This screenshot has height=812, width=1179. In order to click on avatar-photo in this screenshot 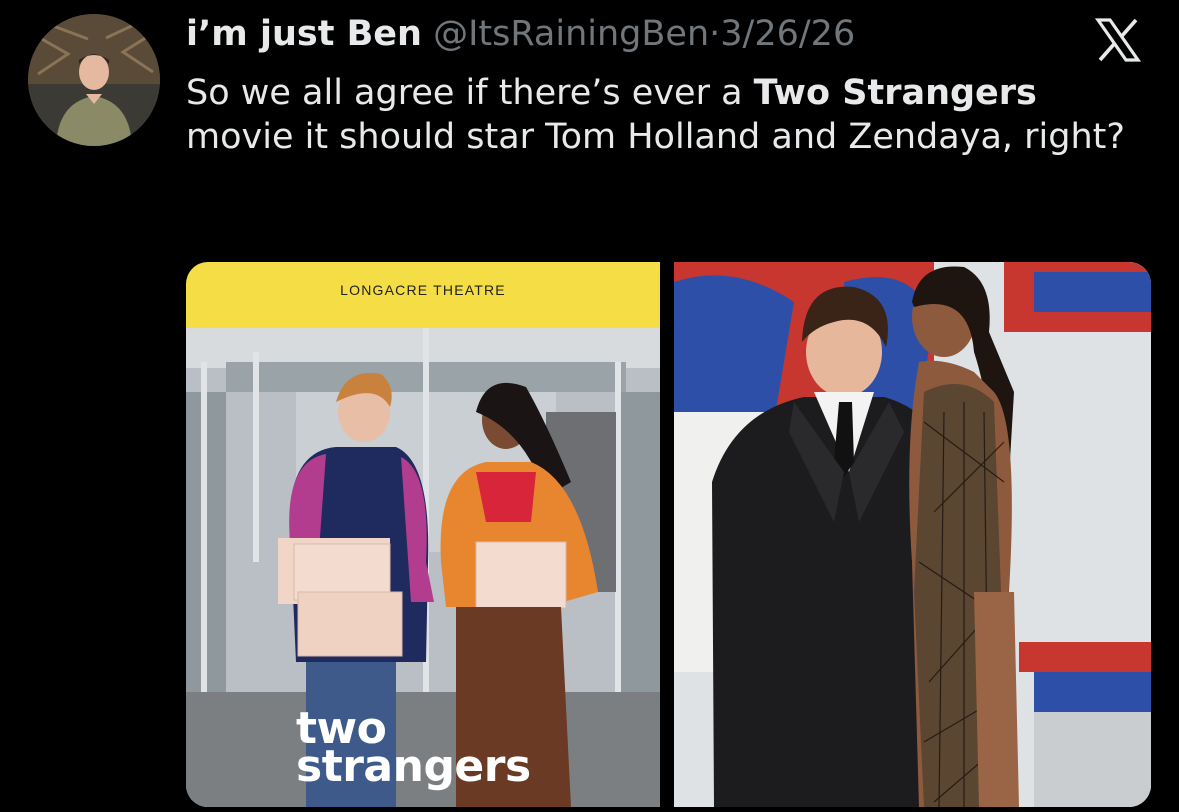, I will do `click(94, 80)`.